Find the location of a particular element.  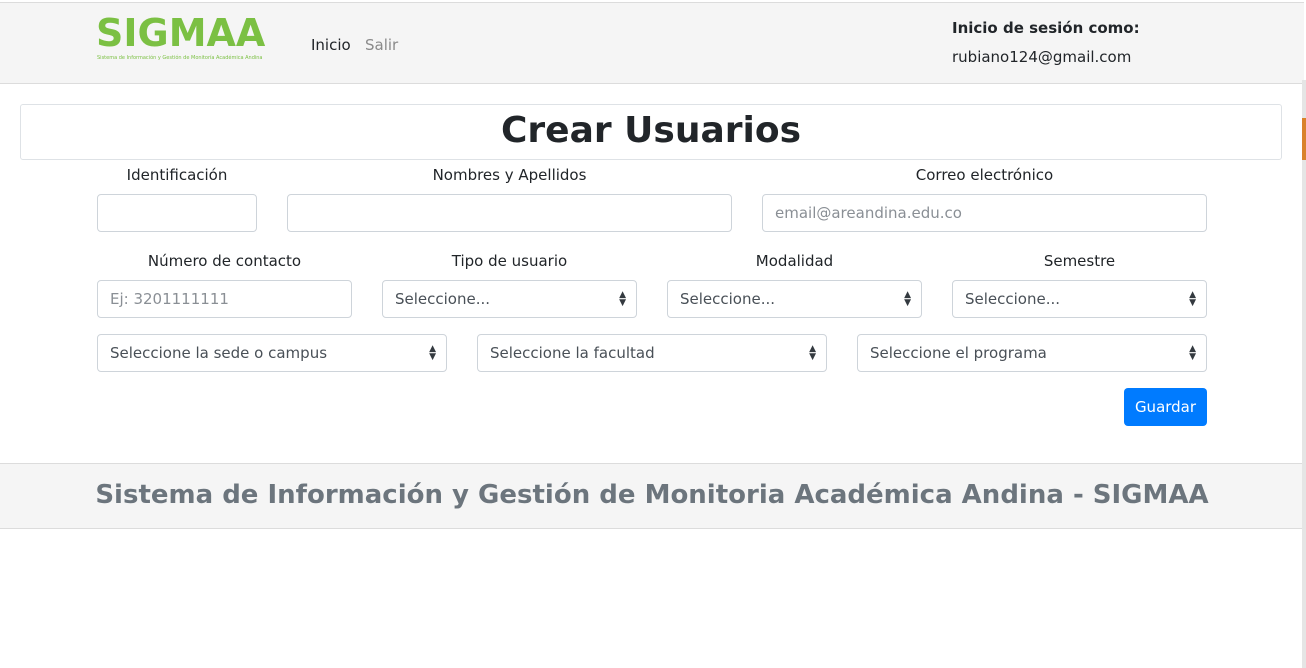

programa-selected: Seleccione el programa is located at coordinates (958, 353).